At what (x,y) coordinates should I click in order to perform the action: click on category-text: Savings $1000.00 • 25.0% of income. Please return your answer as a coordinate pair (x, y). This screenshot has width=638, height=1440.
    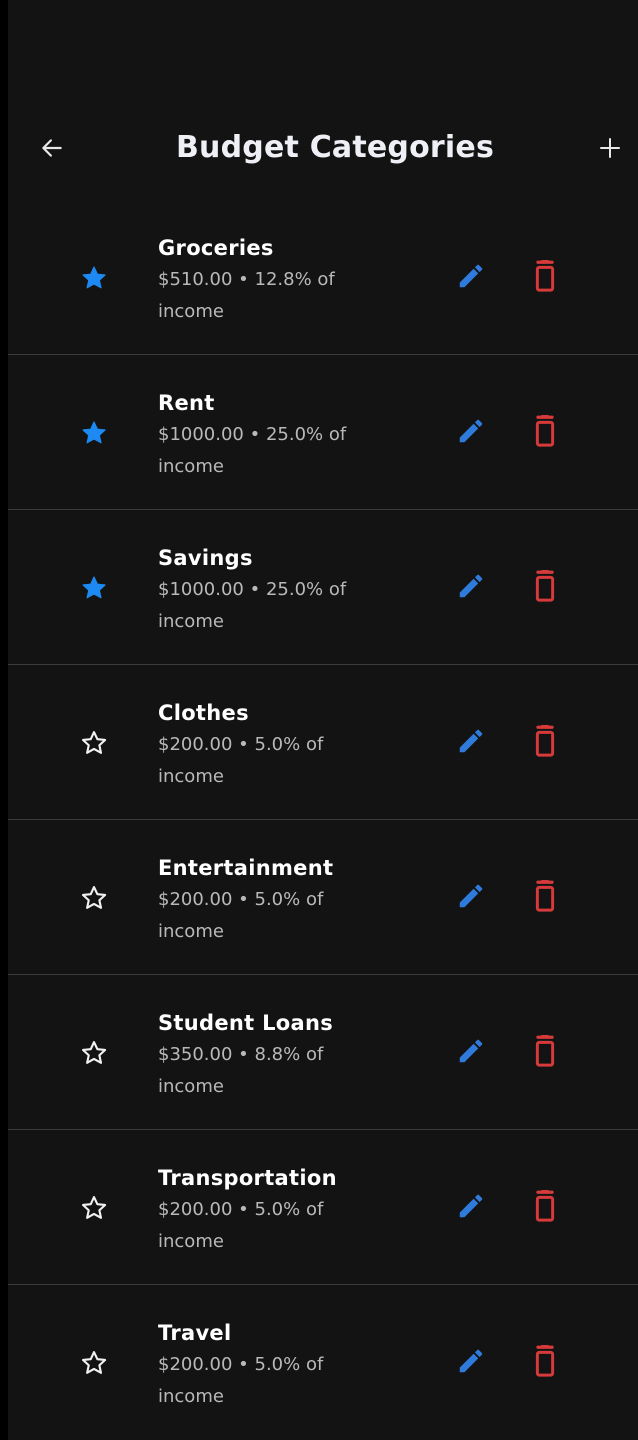
    Looking at the image, I should click on (288, 590).